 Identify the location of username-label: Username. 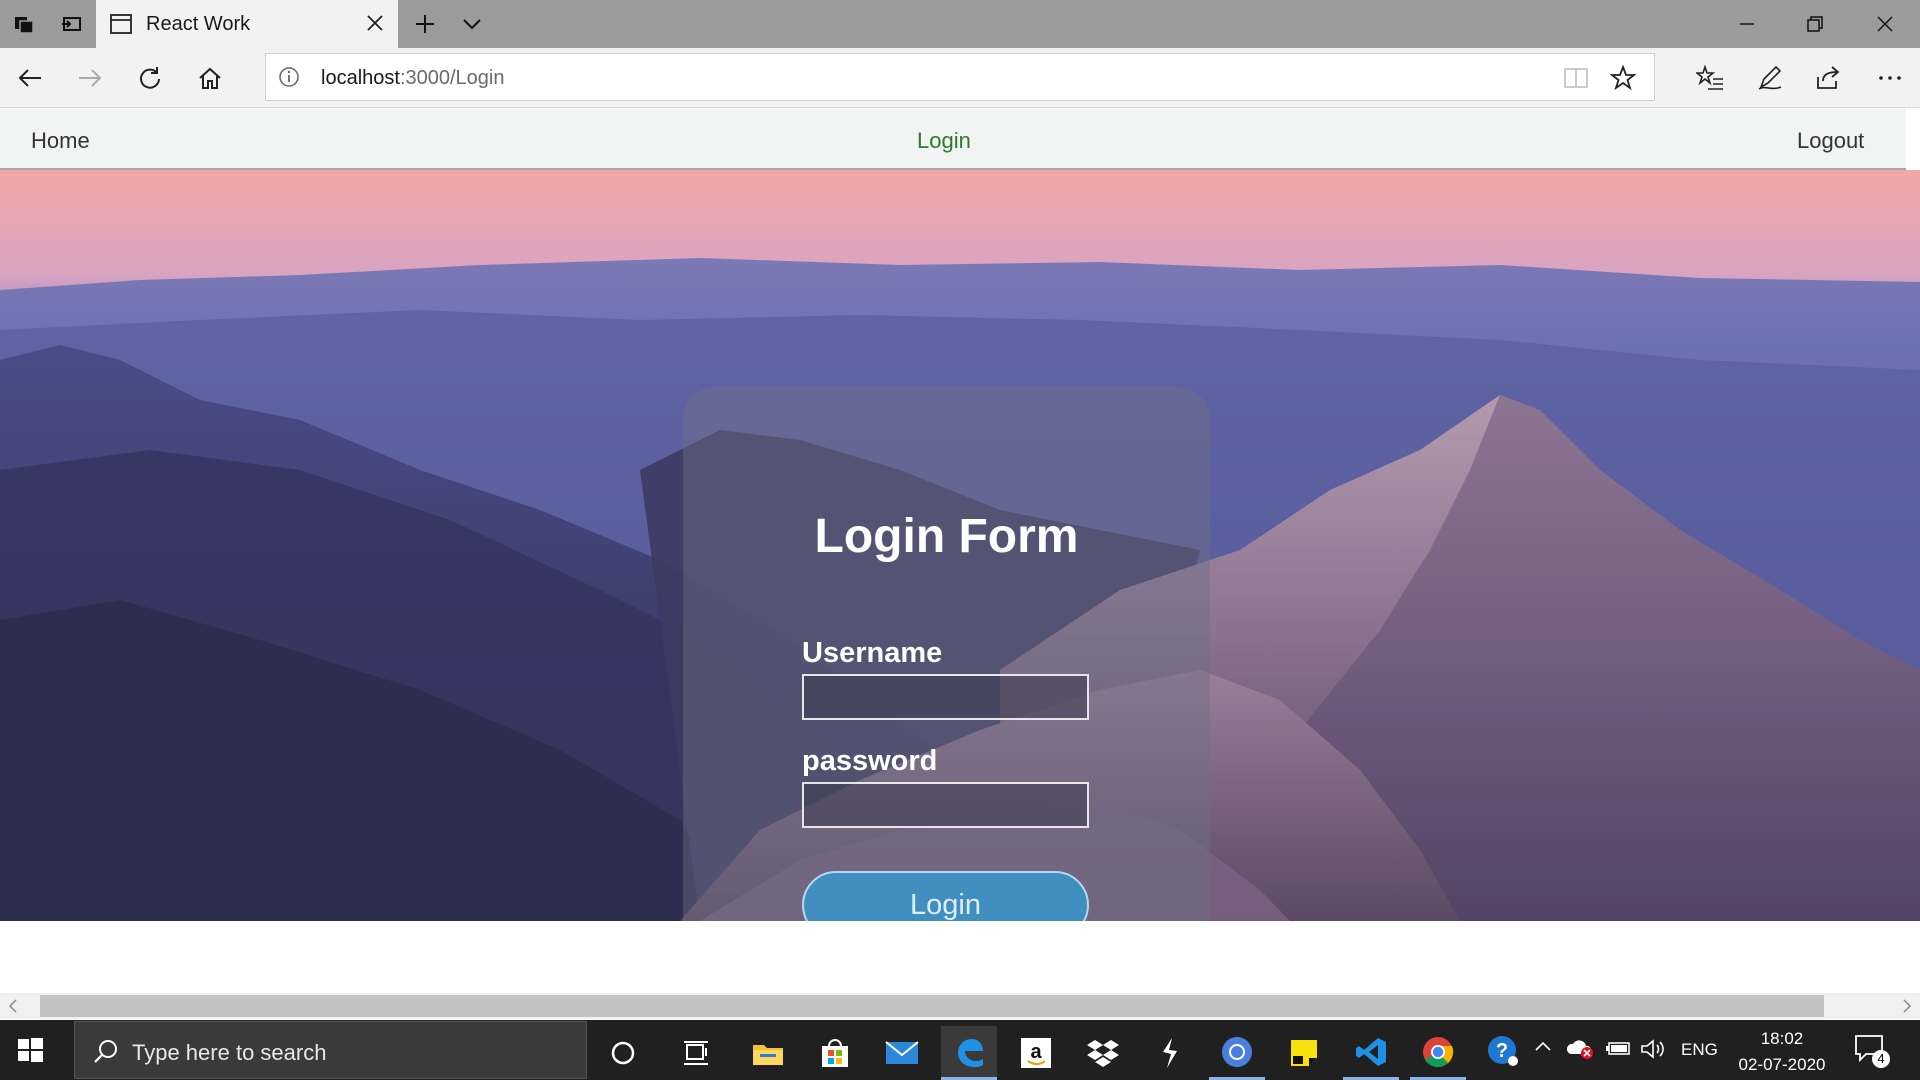
(872, 653).